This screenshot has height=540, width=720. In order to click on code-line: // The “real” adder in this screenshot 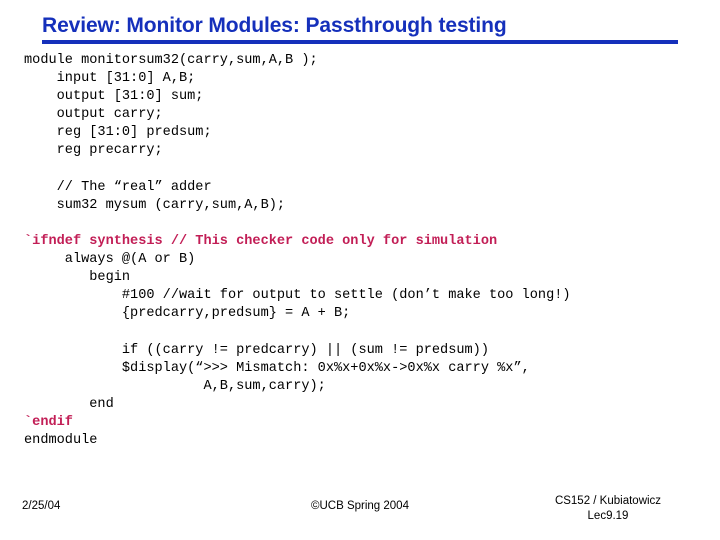, I will do `click(118, 187)`.